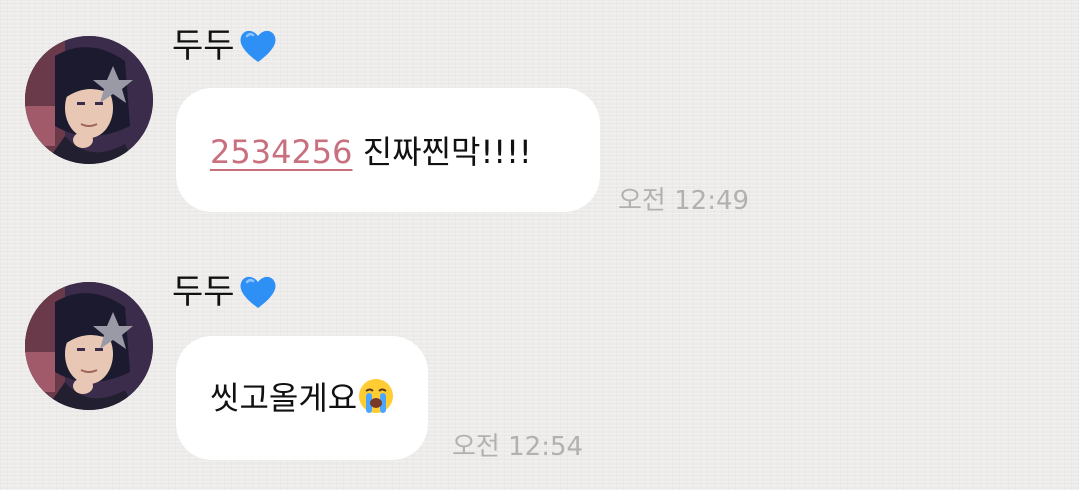 This screenshot has height=490, width=1079. Describe the element at coordinates (281, 152) in the screenshot. I see `phone-number-link: 2534256` at that location.